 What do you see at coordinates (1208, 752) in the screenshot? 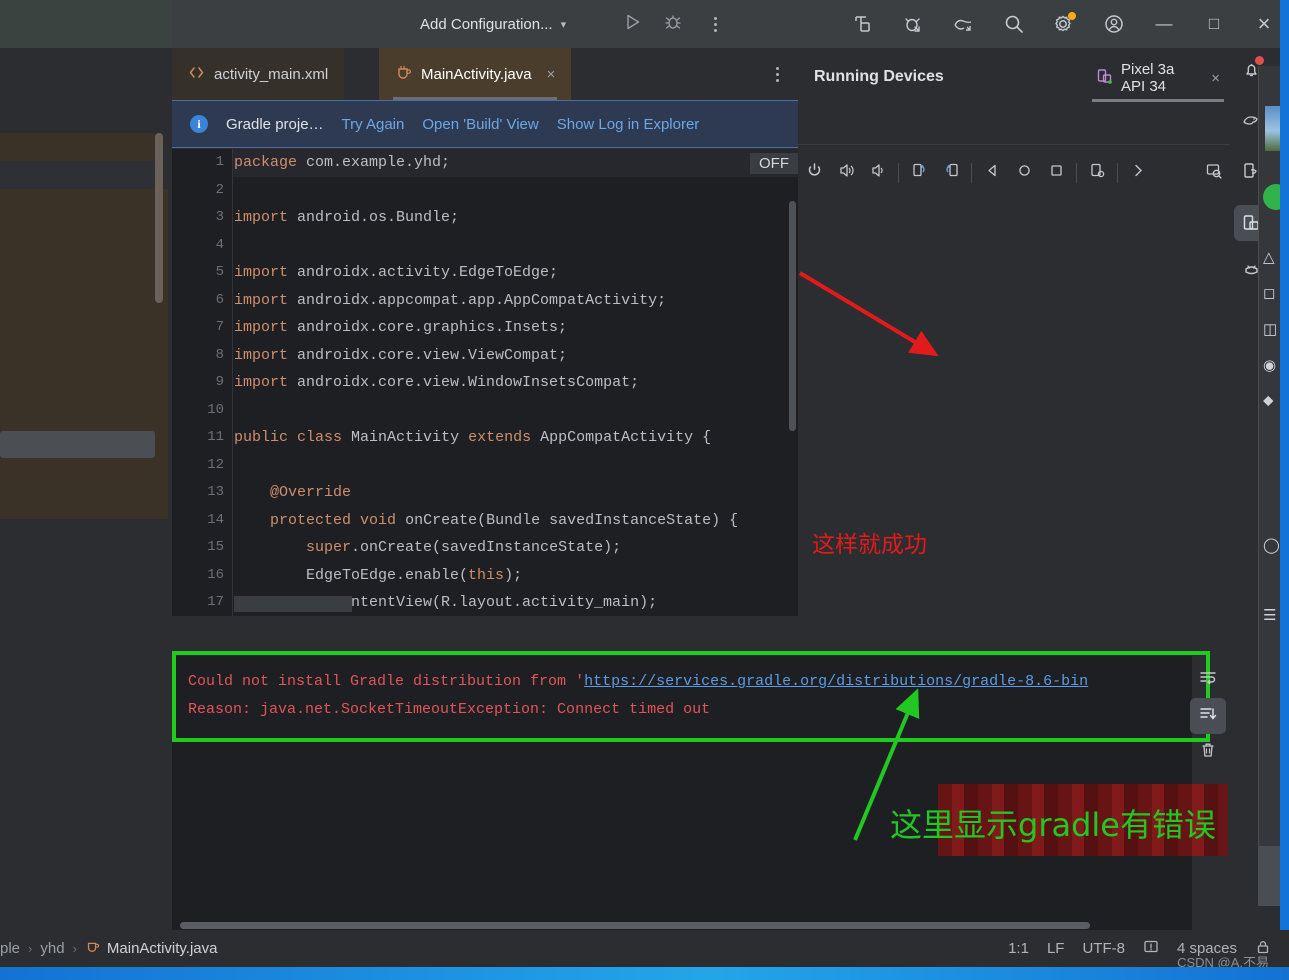
I see `clear-console-button` at bounding box center [1208, 752].